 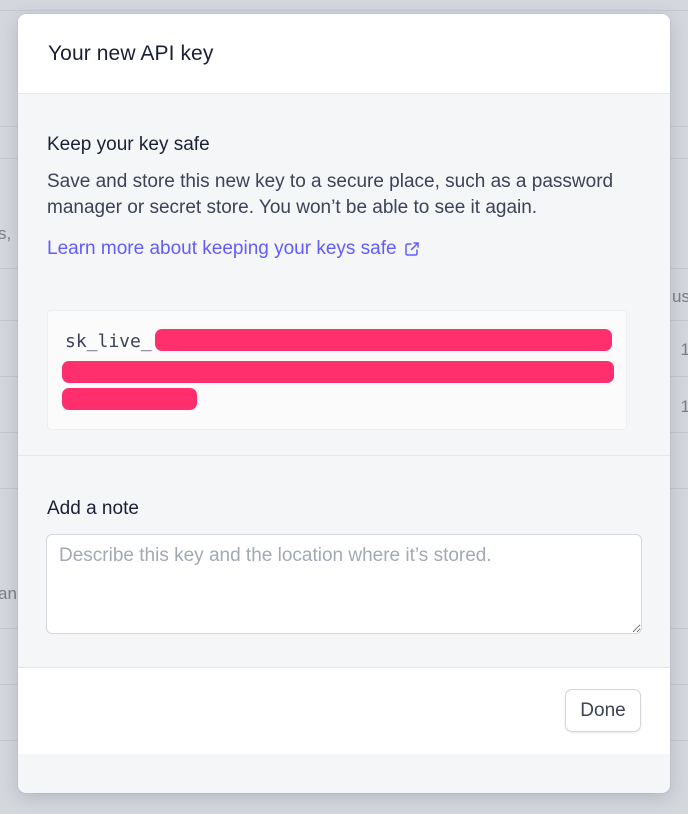 What do you see at coordinates (344, 54) in the screenshot?
I see `modal-header: Your new API key` at bounding box center [344, 54].